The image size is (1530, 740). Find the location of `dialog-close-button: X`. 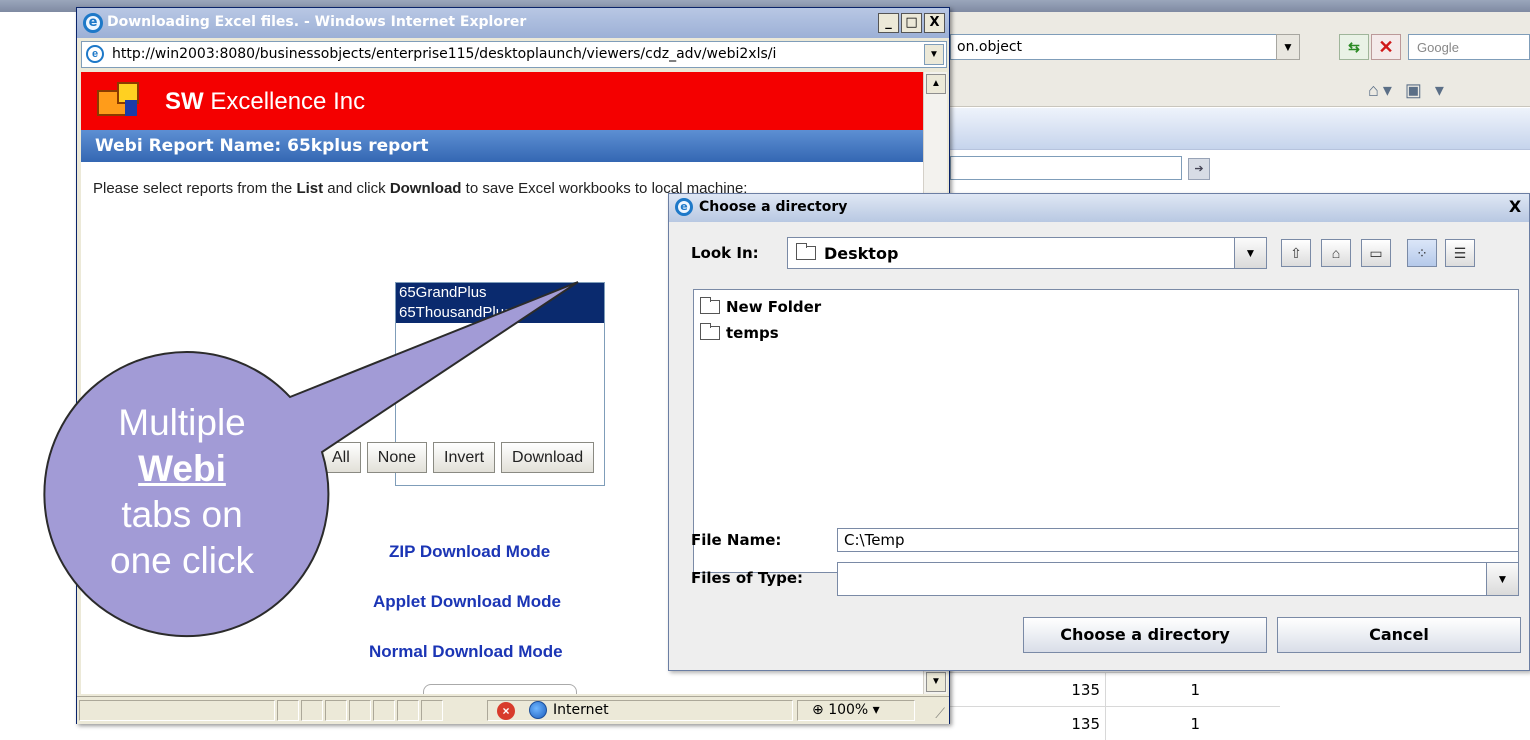

dialog-close-button: X is located at coordinates (1515, 208).